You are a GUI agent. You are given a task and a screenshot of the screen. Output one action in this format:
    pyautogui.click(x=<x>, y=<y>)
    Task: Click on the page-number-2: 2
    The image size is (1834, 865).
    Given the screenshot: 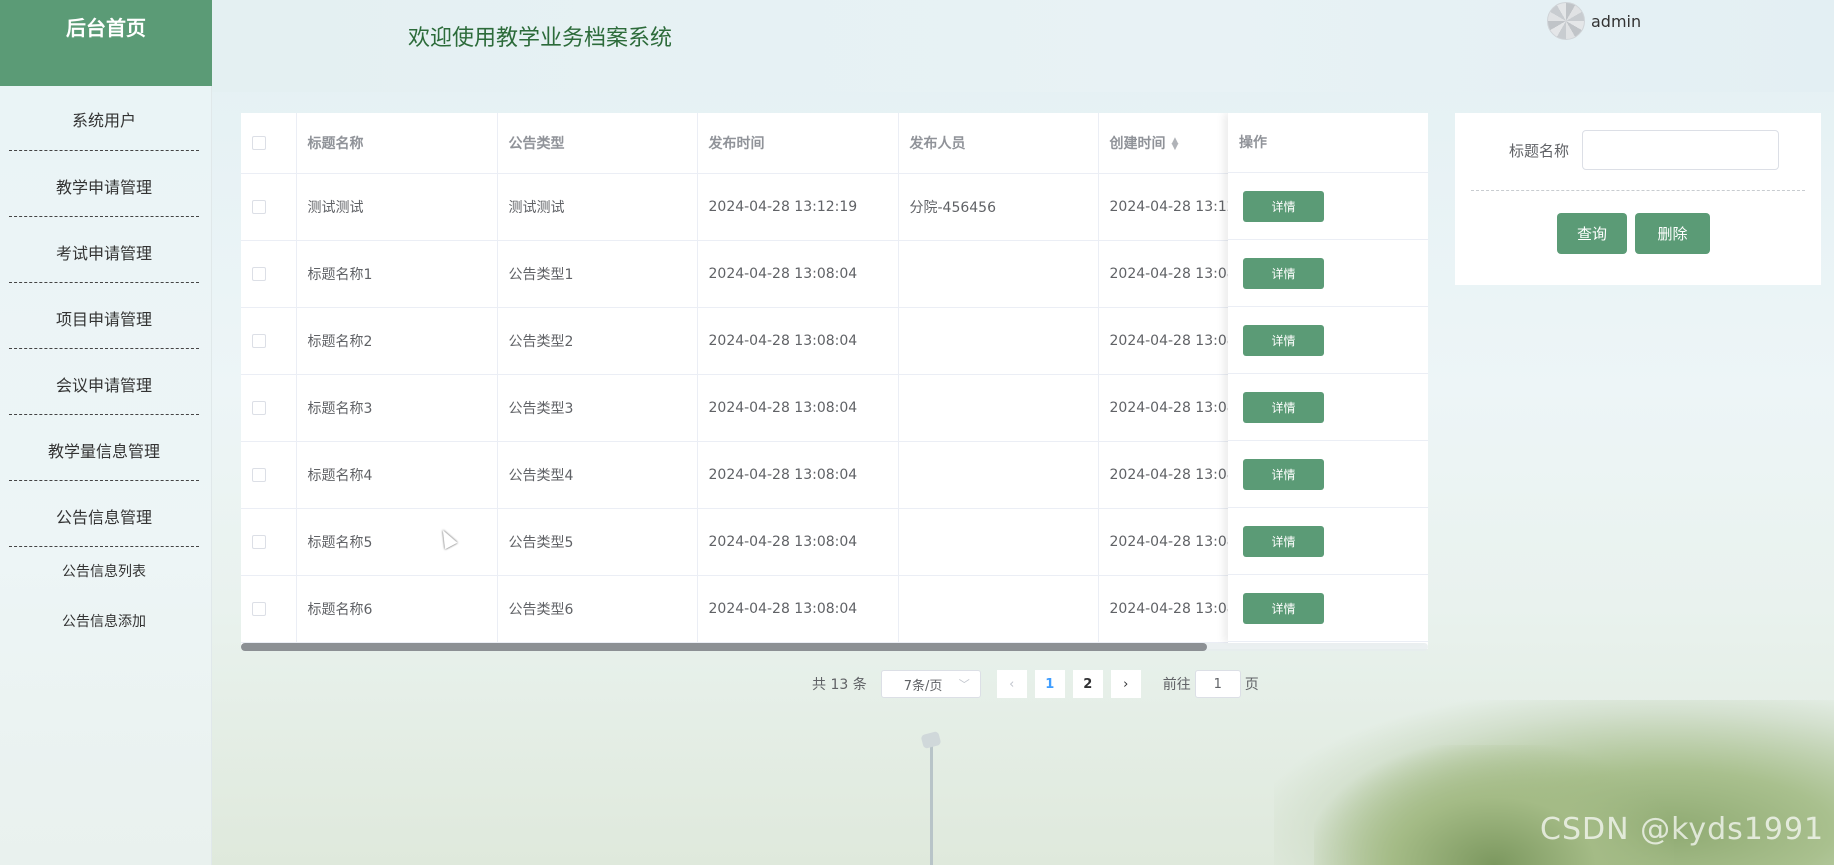 What is the action you would take?
    pyautogui.click(x=1087, y=684)
    